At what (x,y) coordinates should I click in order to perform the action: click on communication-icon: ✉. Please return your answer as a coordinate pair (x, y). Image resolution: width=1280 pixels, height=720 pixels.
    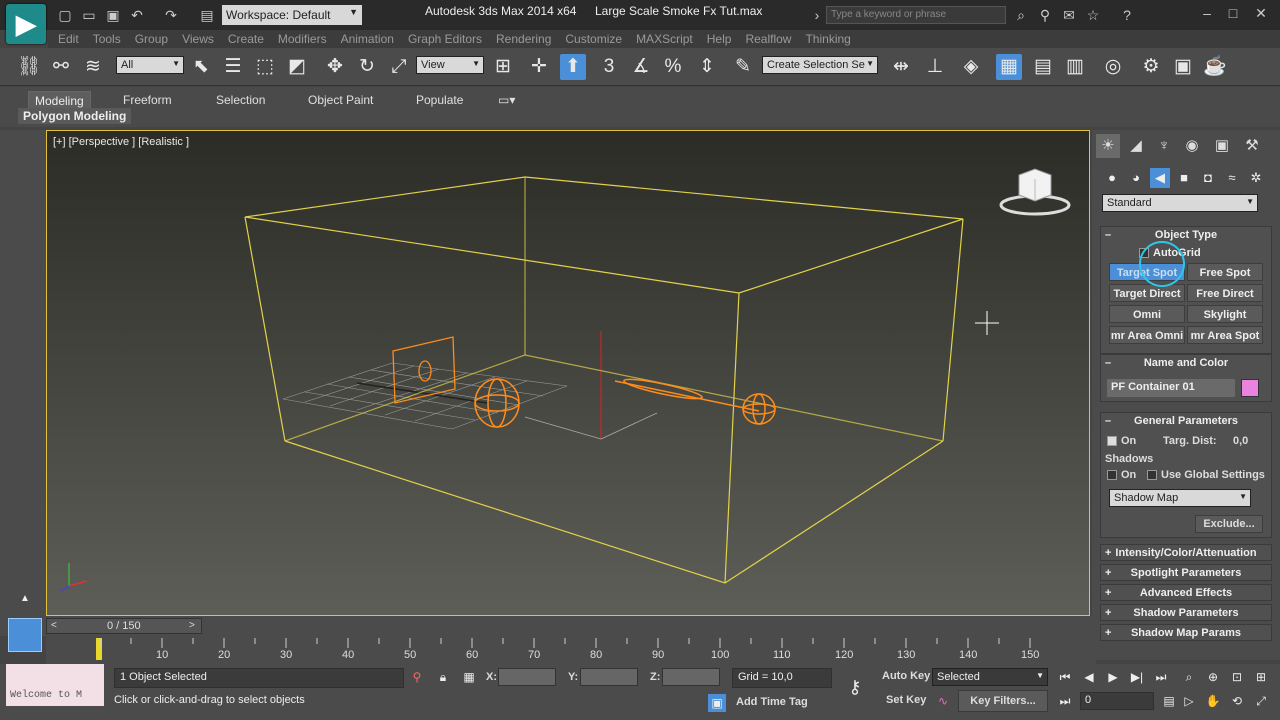
    Looking at the image, I should click on (1069, 15).